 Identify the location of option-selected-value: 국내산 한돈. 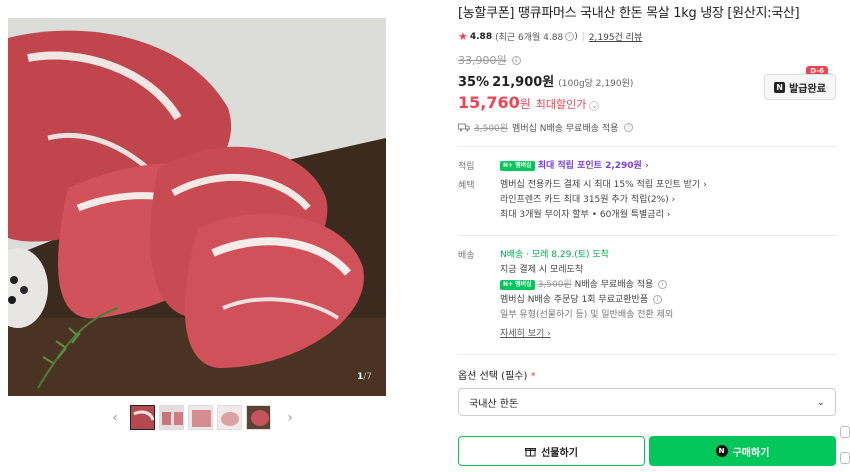
(494, 404).